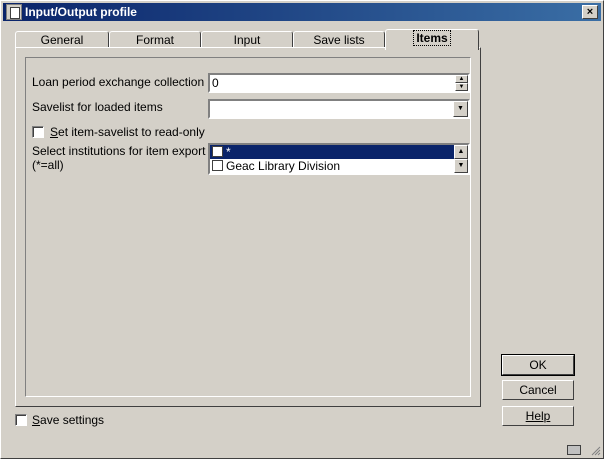  Describe the element at coordinates (461, 166) in the screenshot. I see `scroll-down-icon: ▼` at that location.